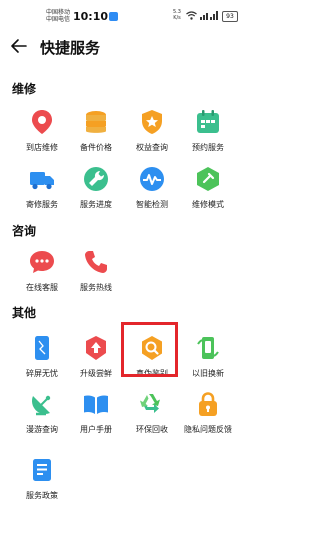 This screenshot has width=320, height=550. Describe the element at coordinates (42, 287) in the screenshot. I see `service-label: 在线客服` at that location.